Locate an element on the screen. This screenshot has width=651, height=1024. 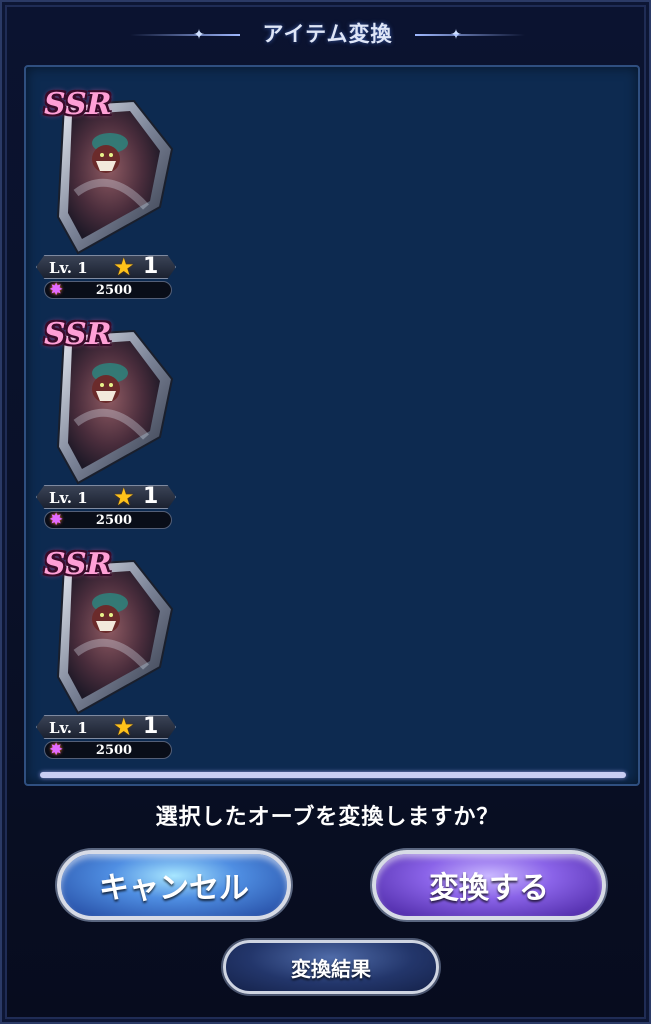
dialog-header: ✦ アイテム変換 ✦ is located at coordinates (326, 33).